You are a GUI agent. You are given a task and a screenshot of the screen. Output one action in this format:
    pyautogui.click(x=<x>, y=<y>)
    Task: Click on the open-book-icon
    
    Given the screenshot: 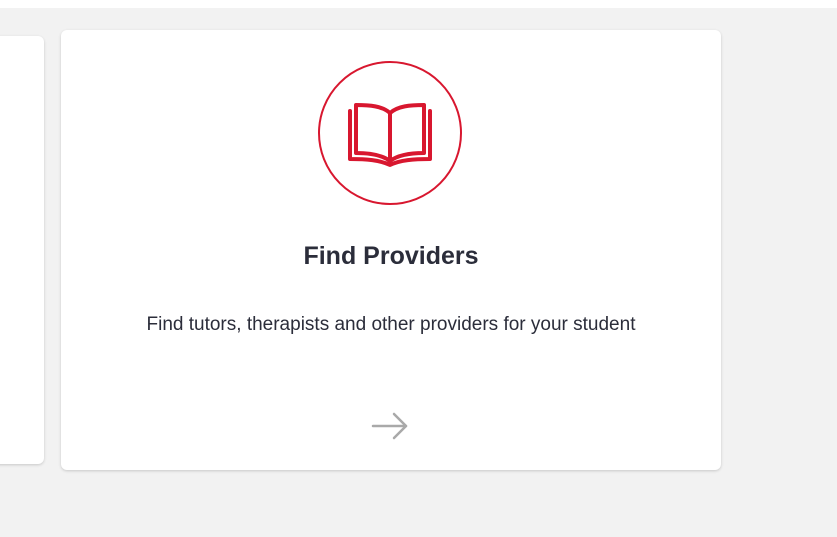 What is the action you would take?
    pyautogui.click(x=390, y=133)
    